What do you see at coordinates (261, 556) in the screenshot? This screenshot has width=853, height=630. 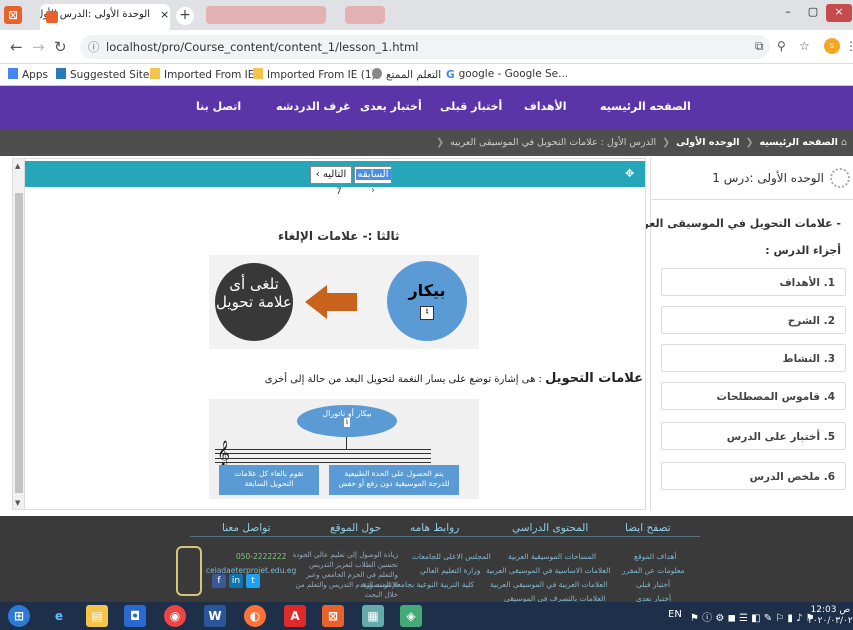 I see `contact-phone: 050-2222222` at bounding box center [261, 556].